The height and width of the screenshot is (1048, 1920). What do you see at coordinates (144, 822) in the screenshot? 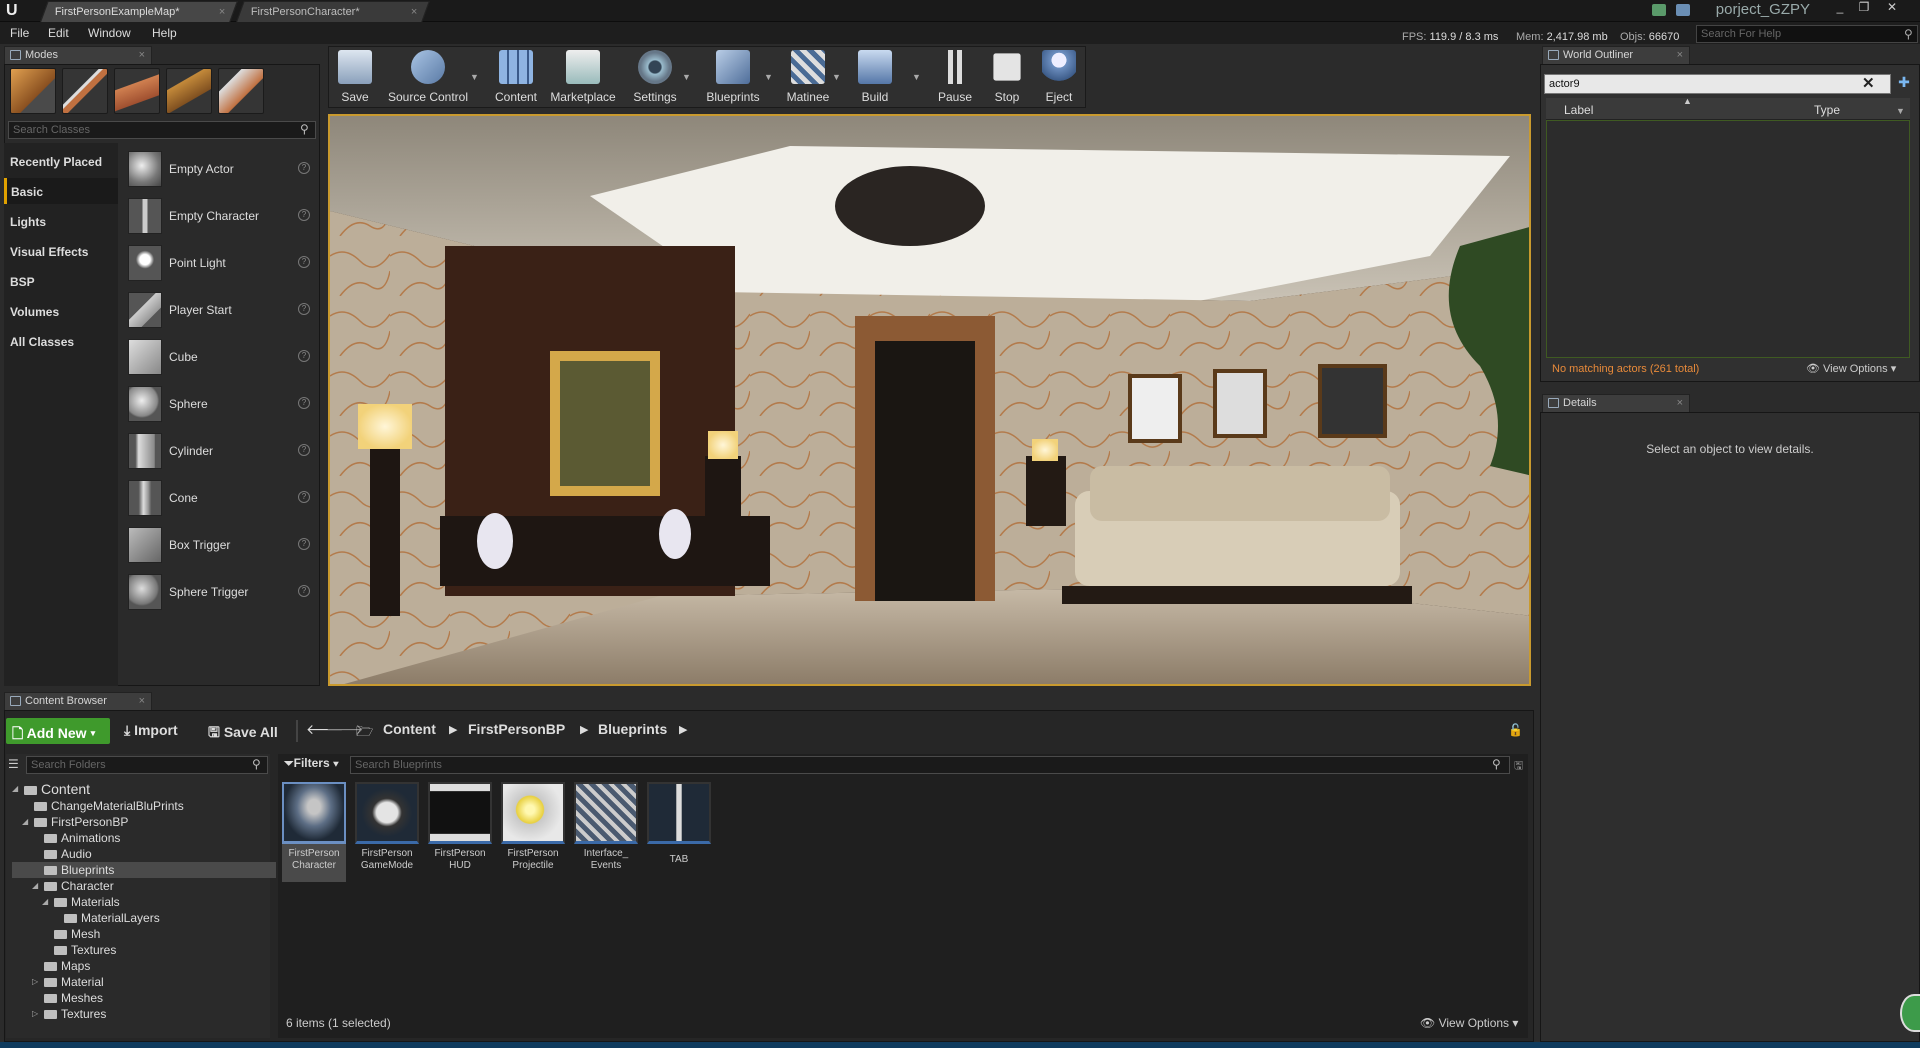
I see `folder-tree-item: ◢ FirstPersonBP` at bounding box center [144, 822].